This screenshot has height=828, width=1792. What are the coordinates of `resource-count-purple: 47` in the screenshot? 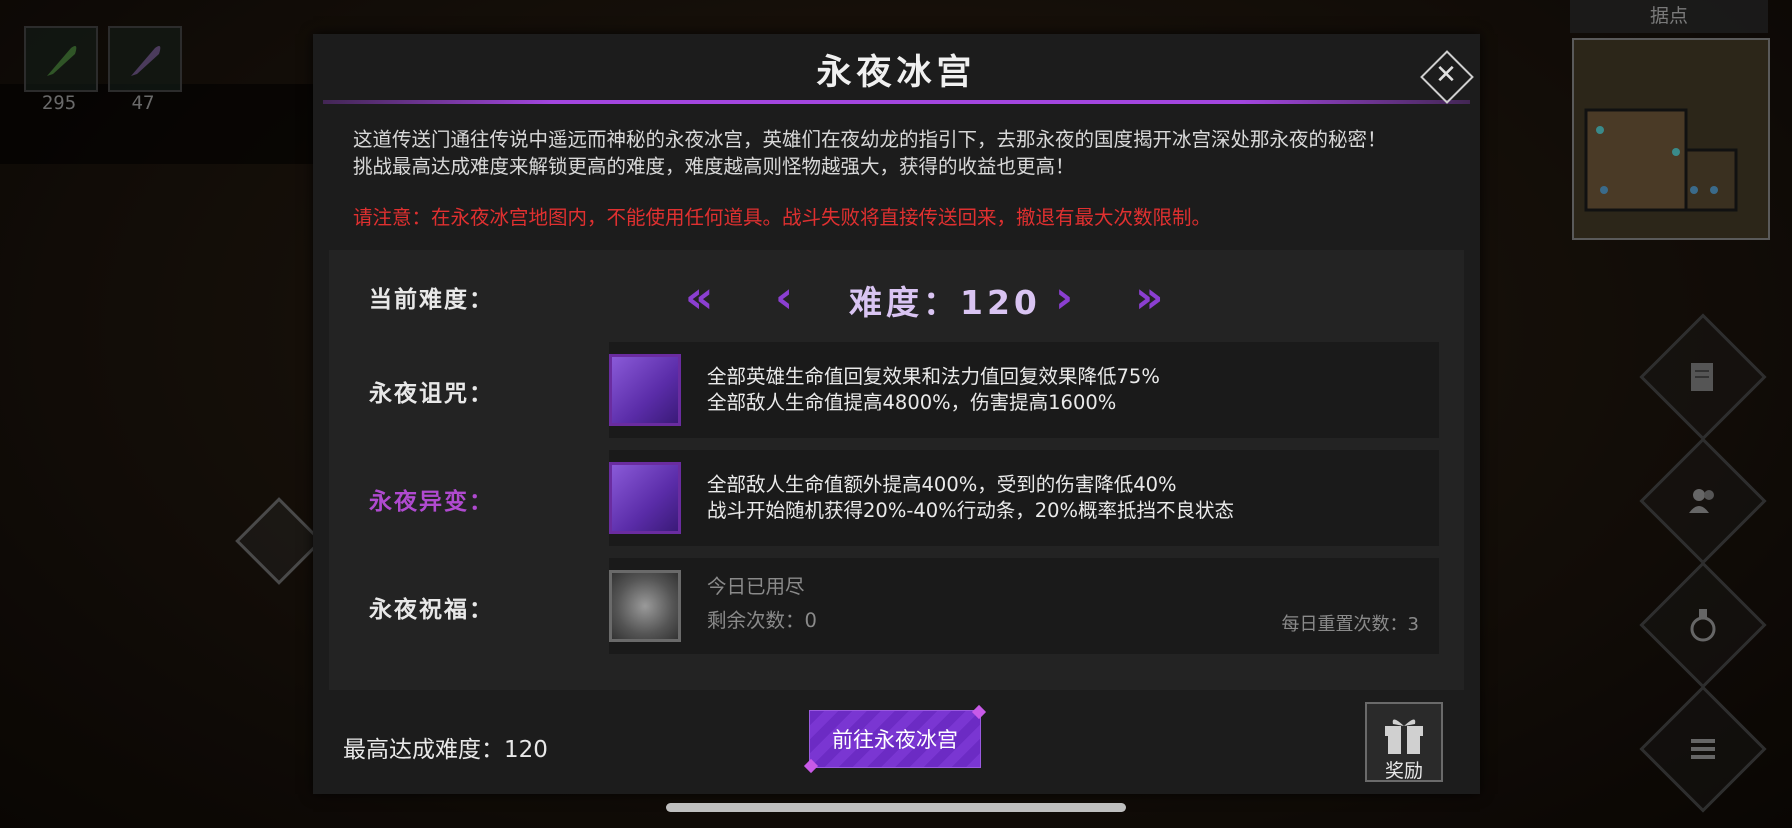 It's located at (143, 103).